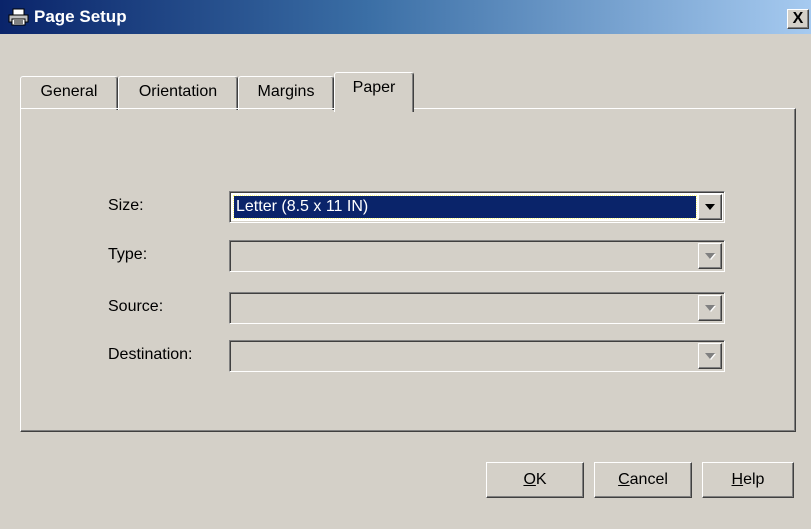 The height and width of the screenshot is (529, 811). What do you see at coordinates (178, 93) in the screenshot?
I see `tab-orientation: Orientation` at bounding box center [178, 93].